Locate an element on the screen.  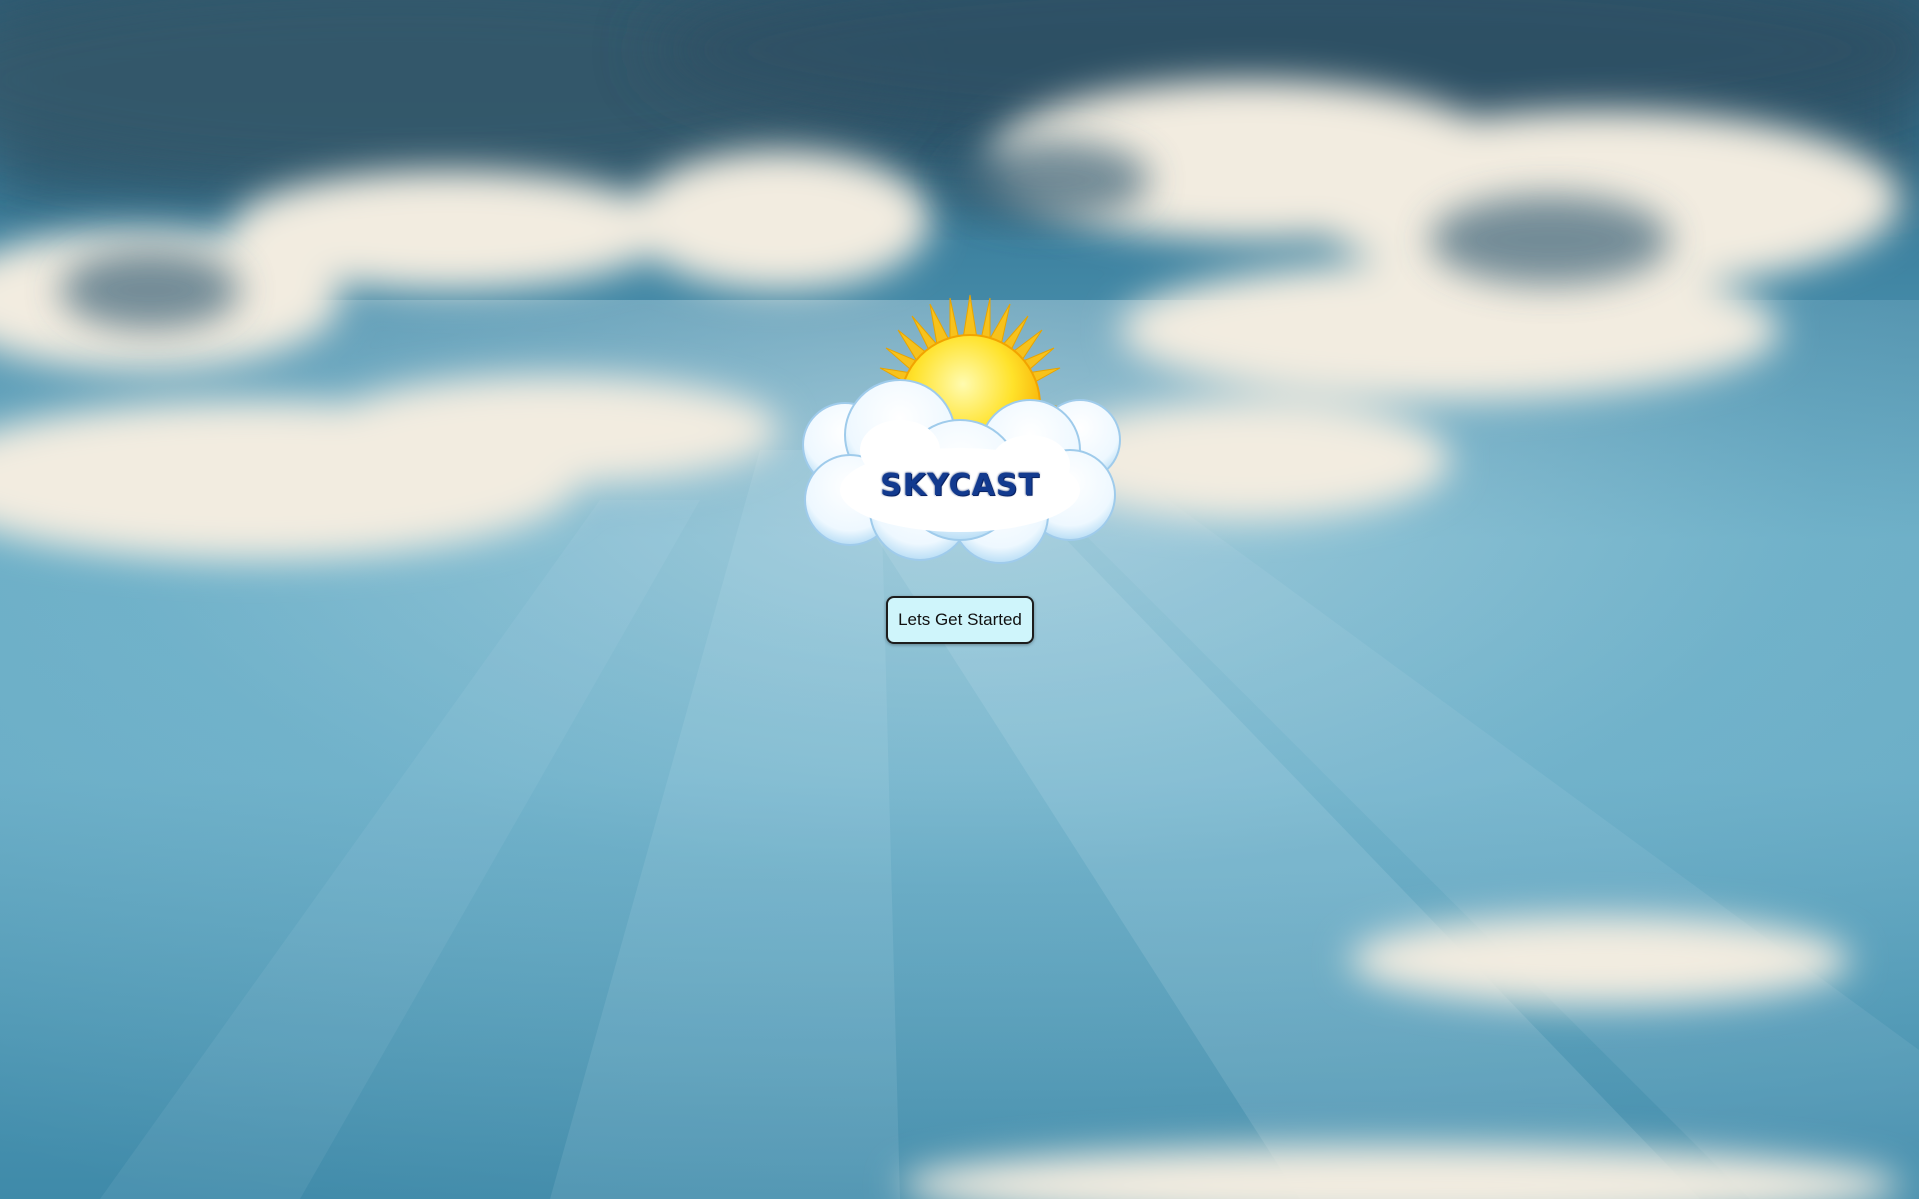
lets-get-started-button: Lets Get Started is located at coordinates (960, 620).